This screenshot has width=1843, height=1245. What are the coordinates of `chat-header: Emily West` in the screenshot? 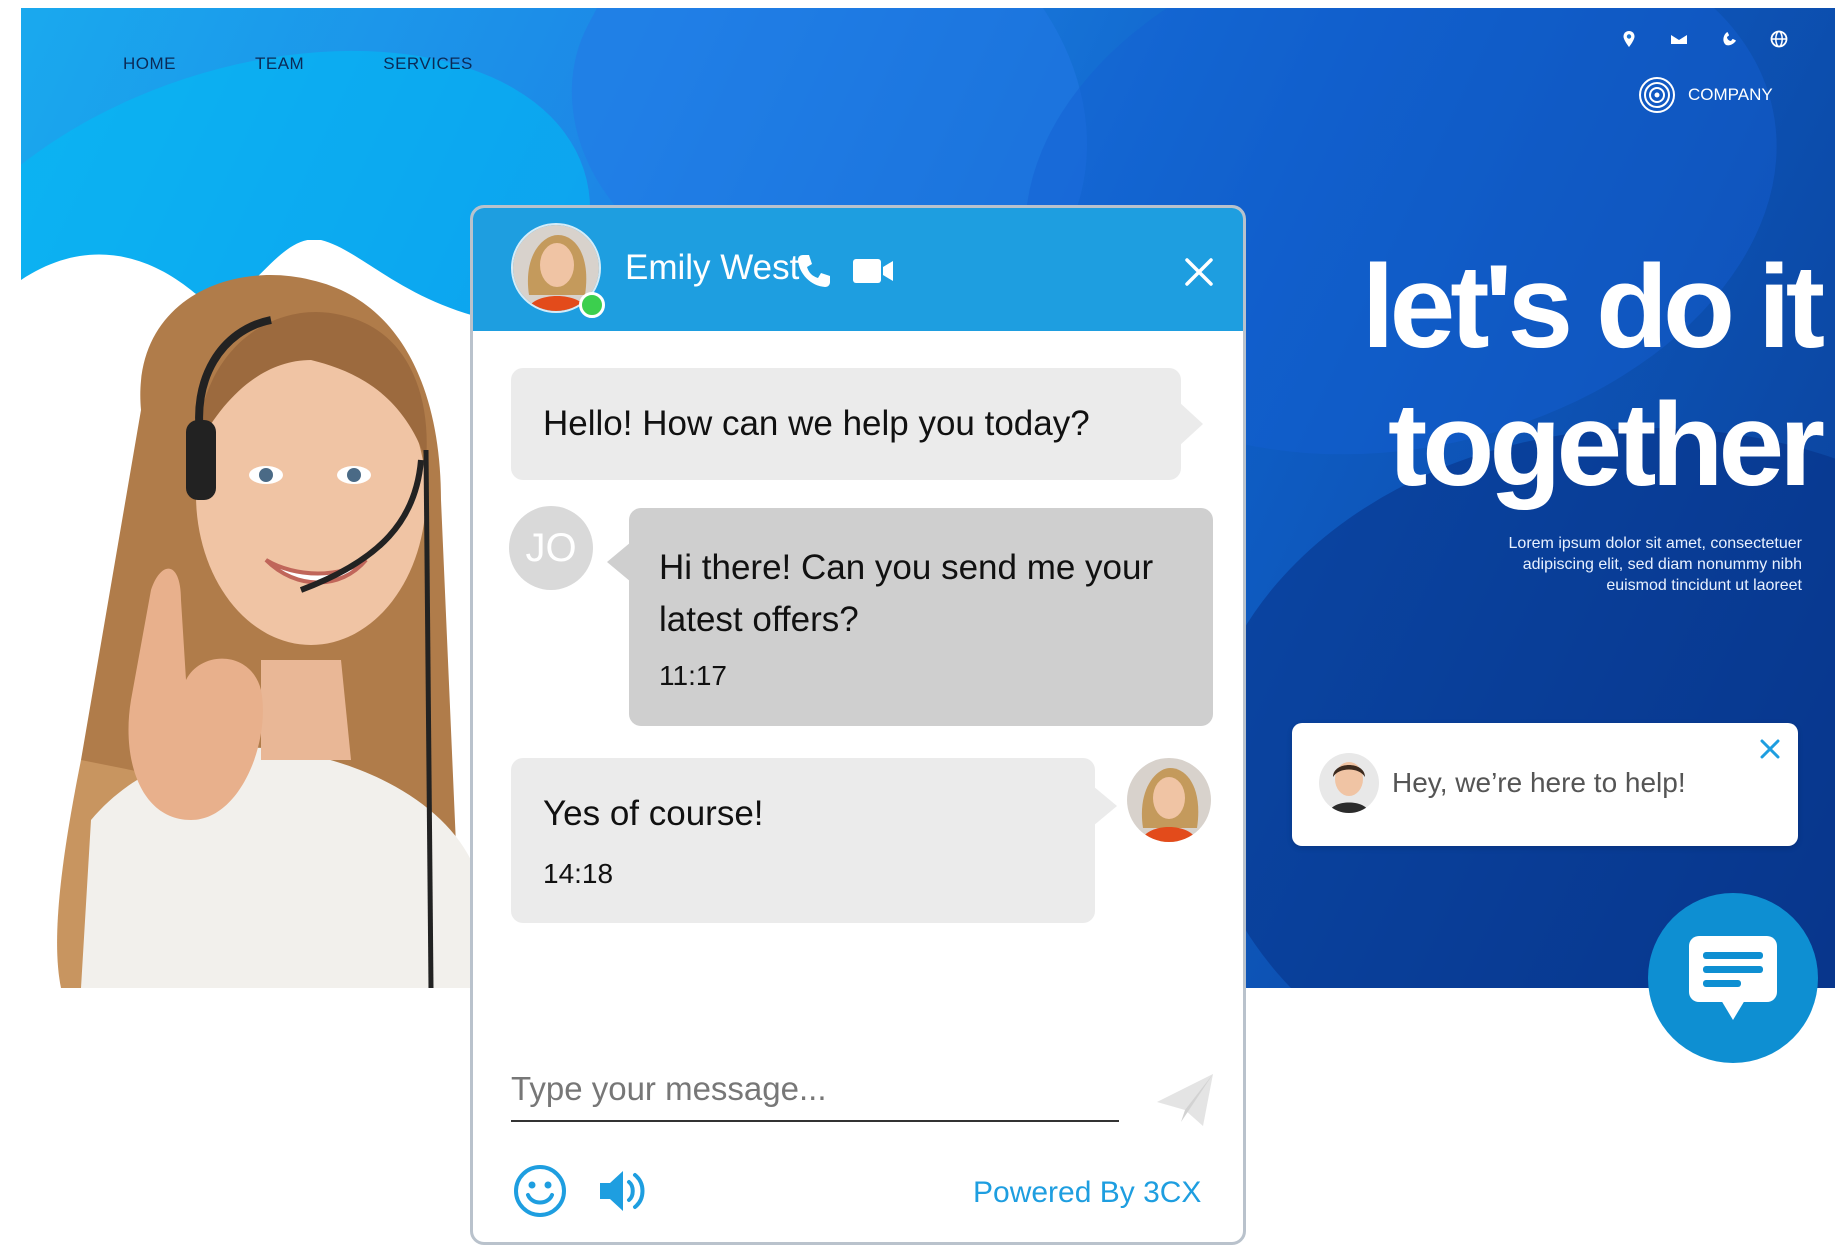 It's located at (858, 269).